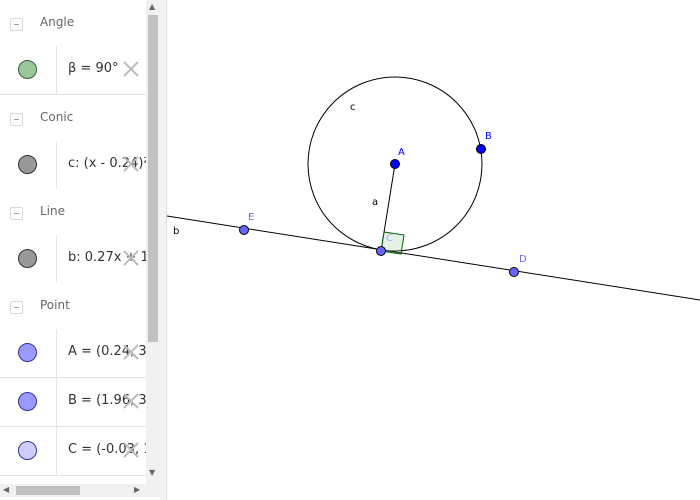 This screenshot has height=500, width=700. I want to click on group-header-line: Line, so click(73, 212).